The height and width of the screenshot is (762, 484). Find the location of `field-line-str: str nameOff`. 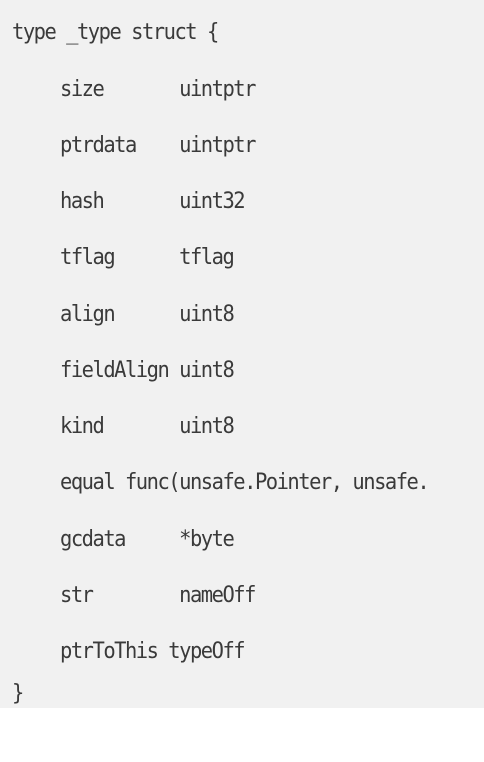

field-line-str: str nameOff is located at coordinates (158, 595).